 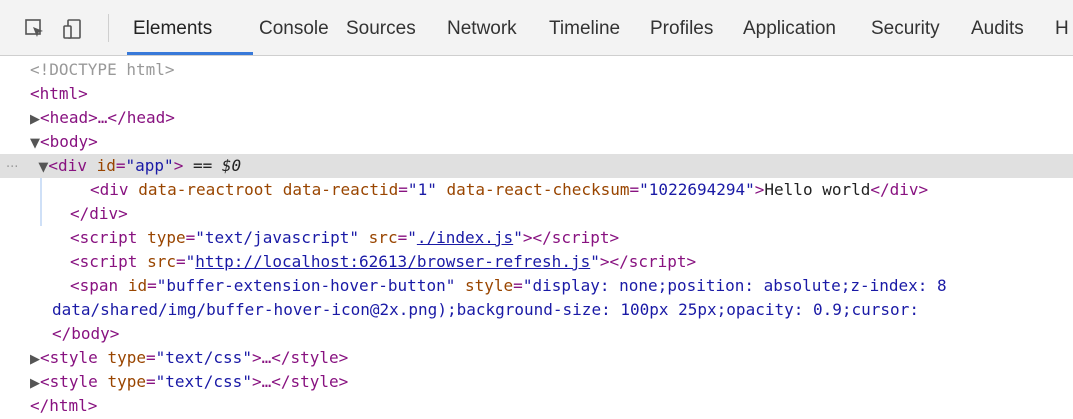 I want to click on tab-timeline: Timeline, so click(x=584, y=29).